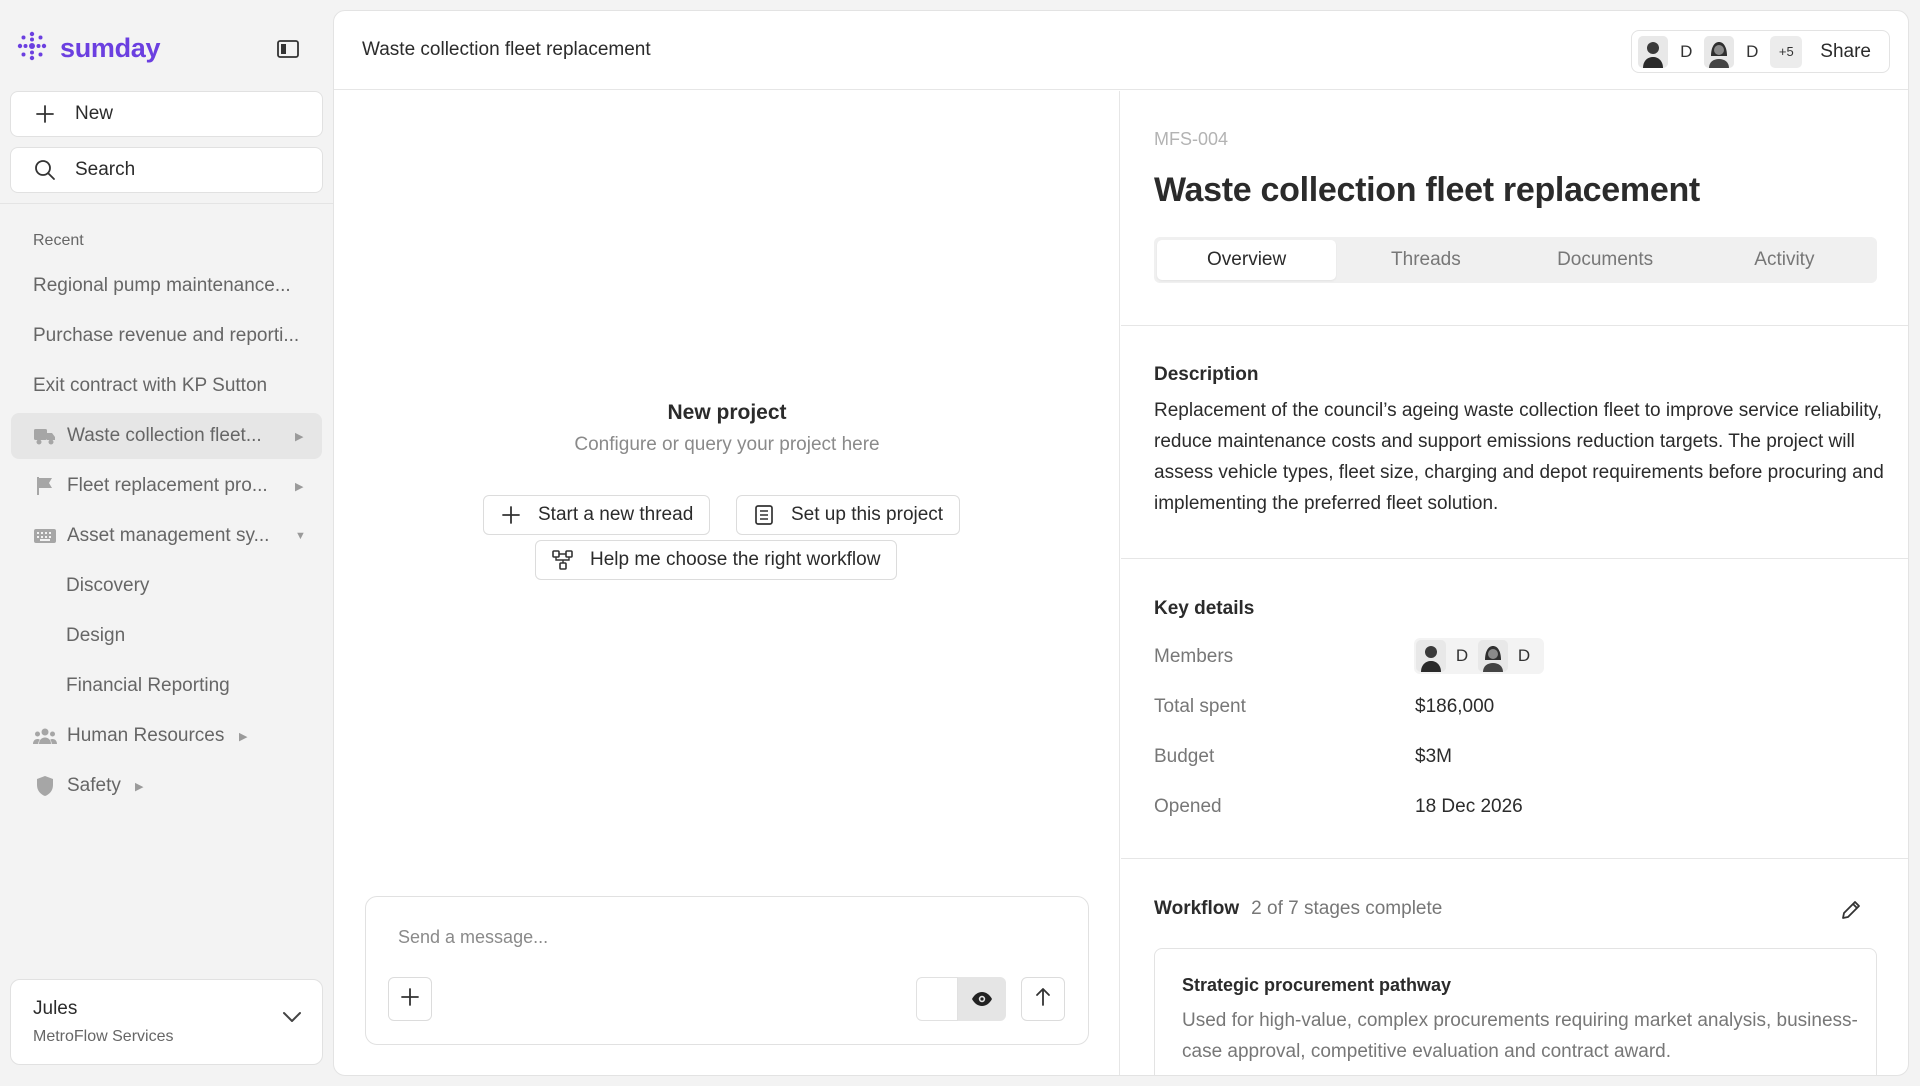  What do you see at coordinates (1425, 260) in the screenshot?
I see `tab-threads: Threads` at bounding box center [1425, 260].